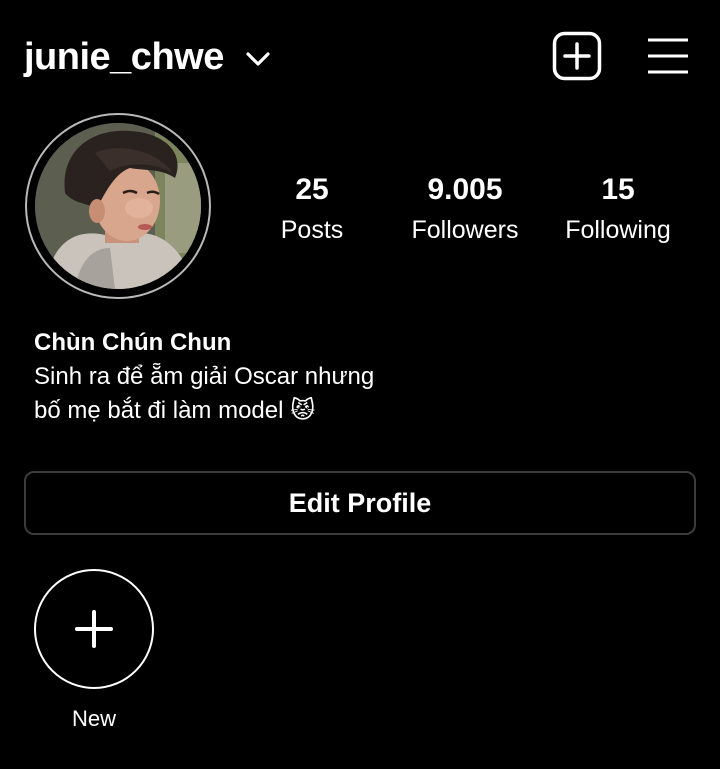 This screenshot has width=720, height=769. What do you see at coordinates (360, 503) in the screenshot?
I see `edit-profile-button: Edit Profile` at bounding box center [360, 503].